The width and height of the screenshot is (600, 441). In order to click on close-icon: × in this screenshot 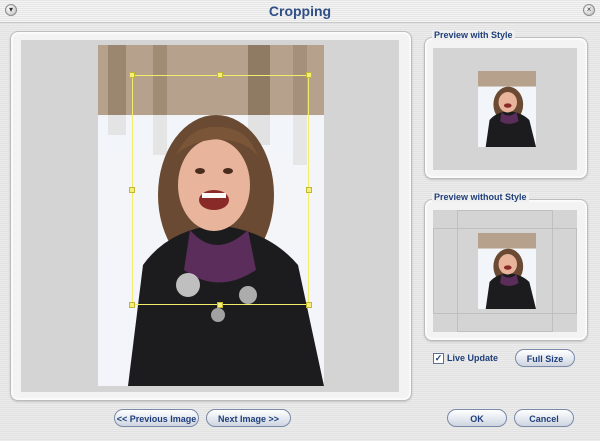, I will do `click(589, 10)`.